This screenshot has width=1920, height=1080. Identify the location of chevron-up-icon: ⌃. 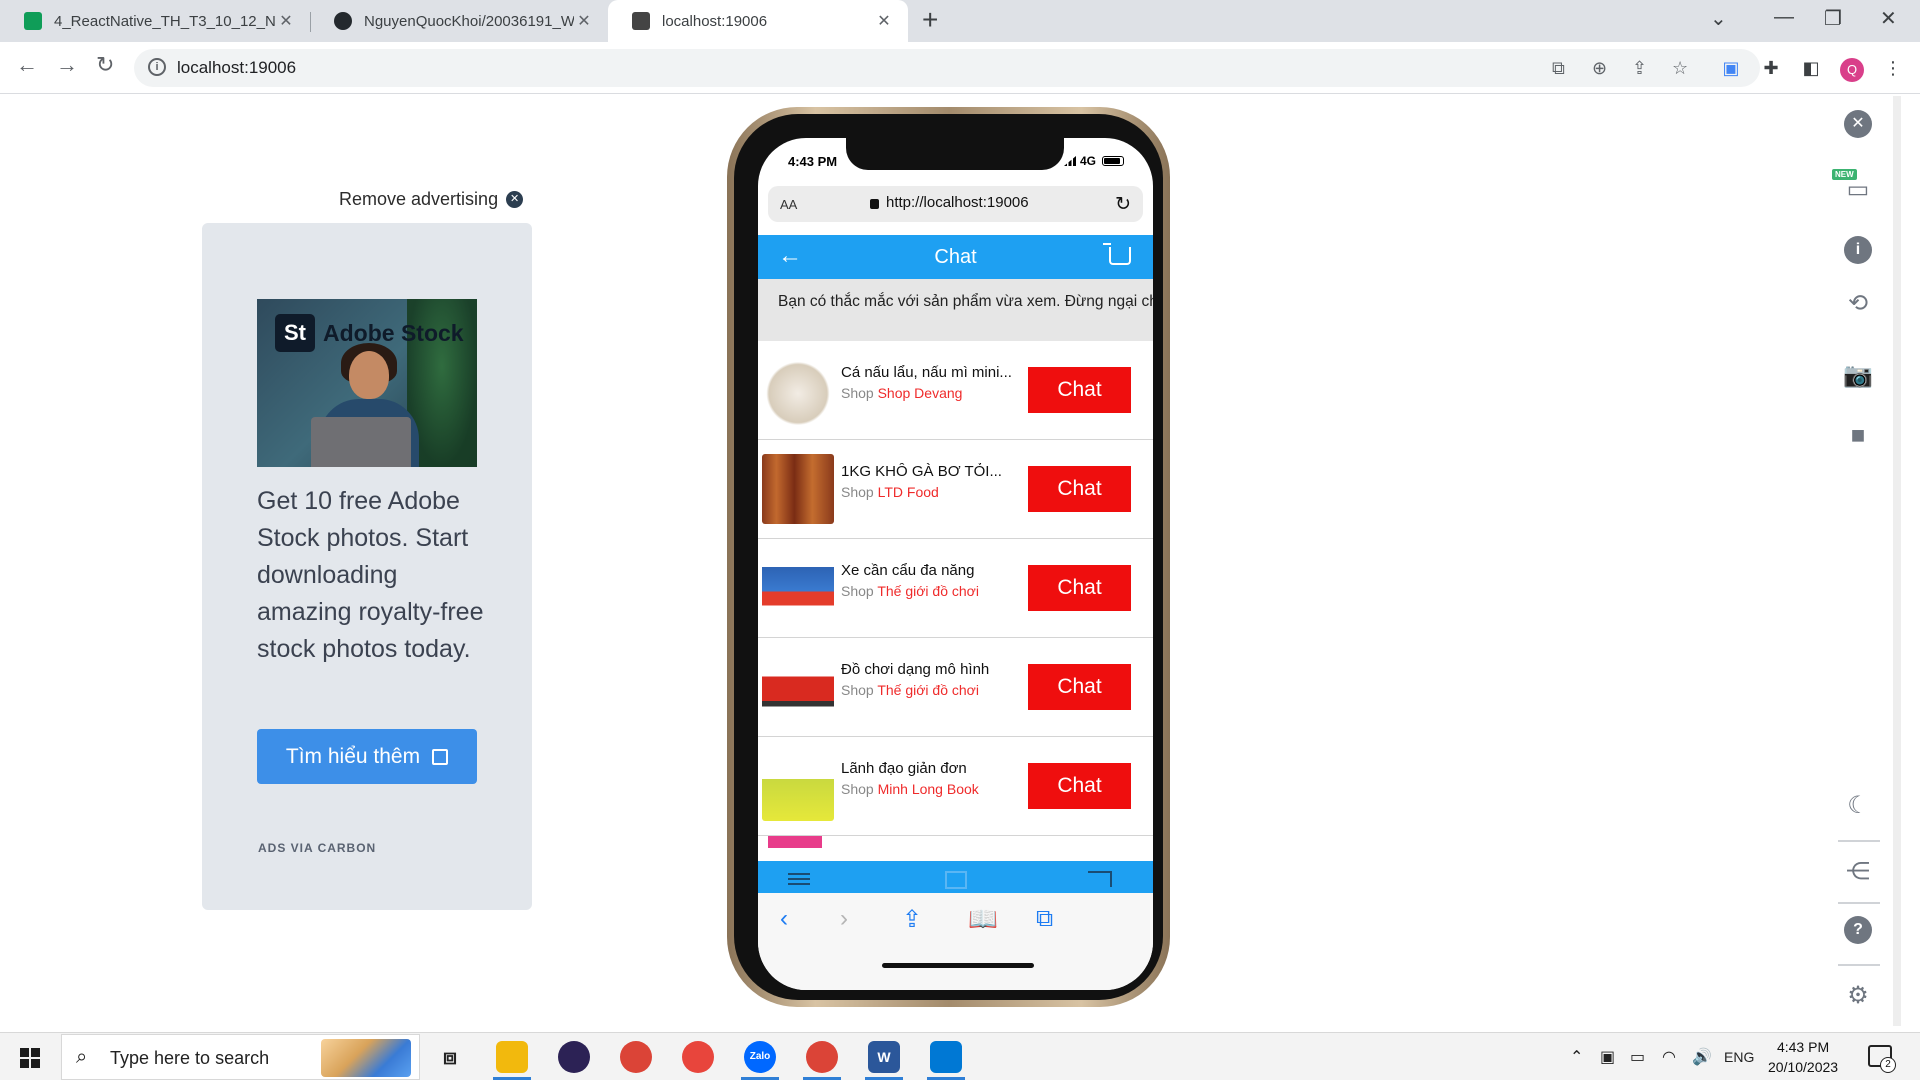
(1576, 1057).